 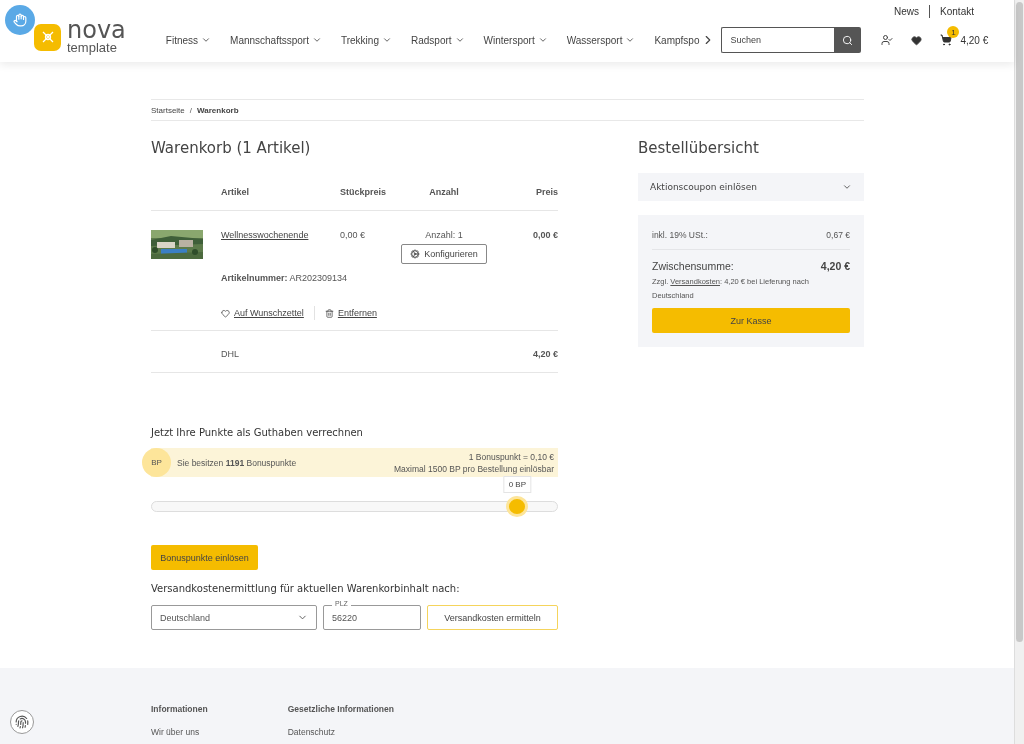 What do you see at coordinates (699, 148) in the screenshot?
I see `summary-title: Bestellübersicht` at bounding box center [699, 148].